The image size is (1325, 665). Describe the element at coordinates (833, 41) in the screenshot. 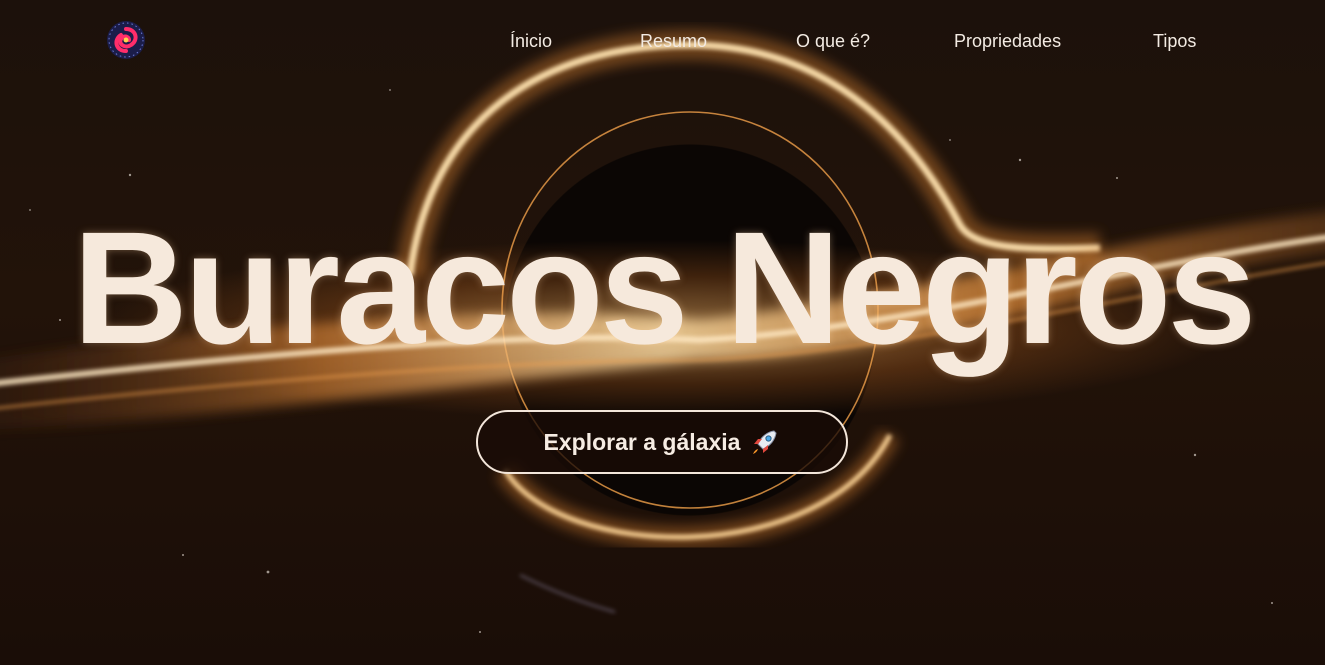

I see `nav-link-o-que-e: O que é?` at that location.